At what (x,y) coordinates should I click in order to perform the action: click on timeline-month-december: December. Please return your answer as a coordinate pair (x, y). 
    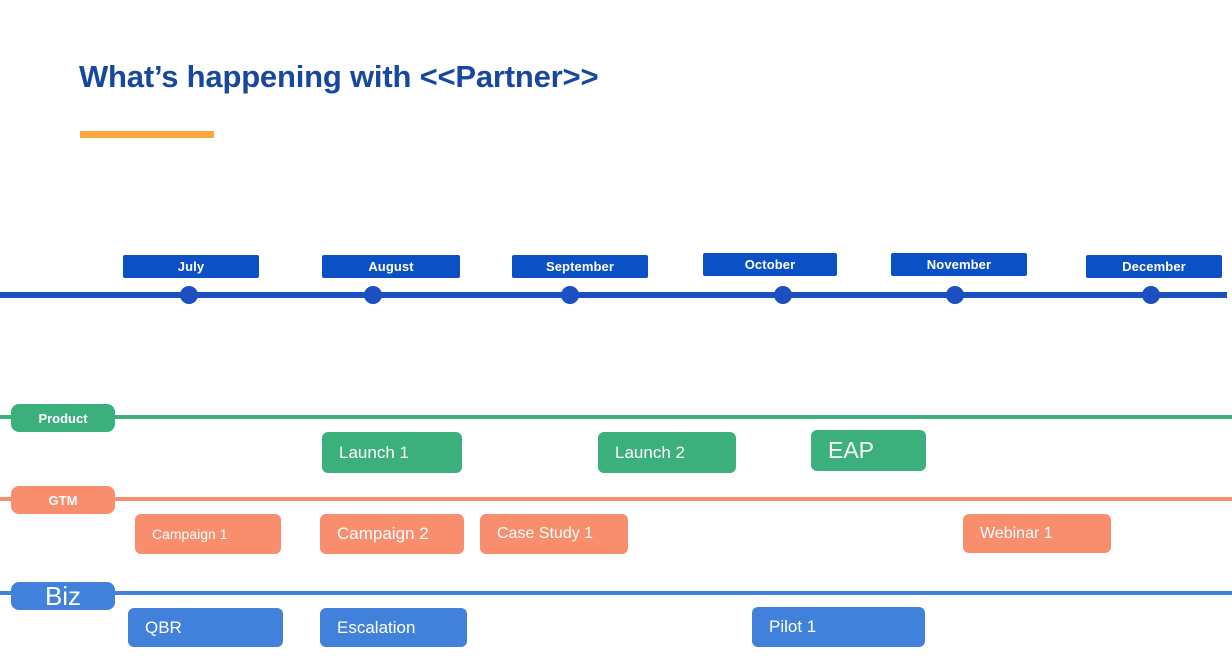
    Looking at the image, I should click on (1154, 266).